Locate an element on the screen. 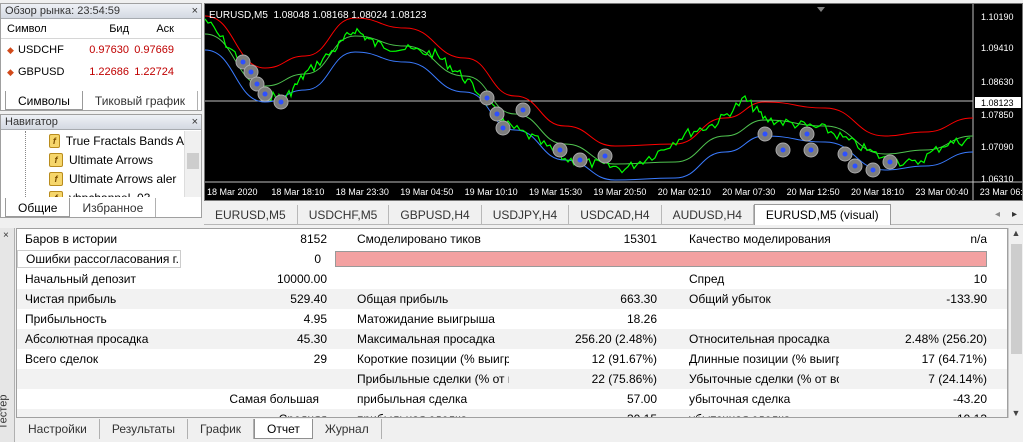 The width and height of the screenshot is (1023, 442). report-cell: прибыльная сделка is located at coordinates (412, 399).